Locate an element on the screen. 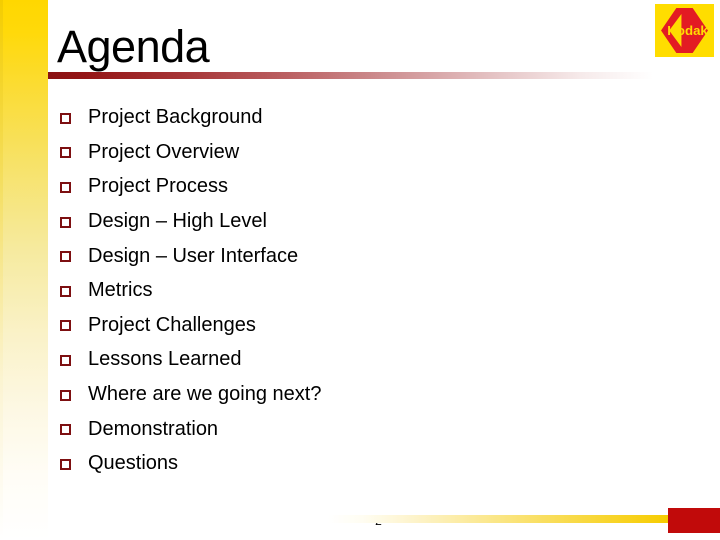  list-item-label: Project Background is located at coordinates (175, 117).